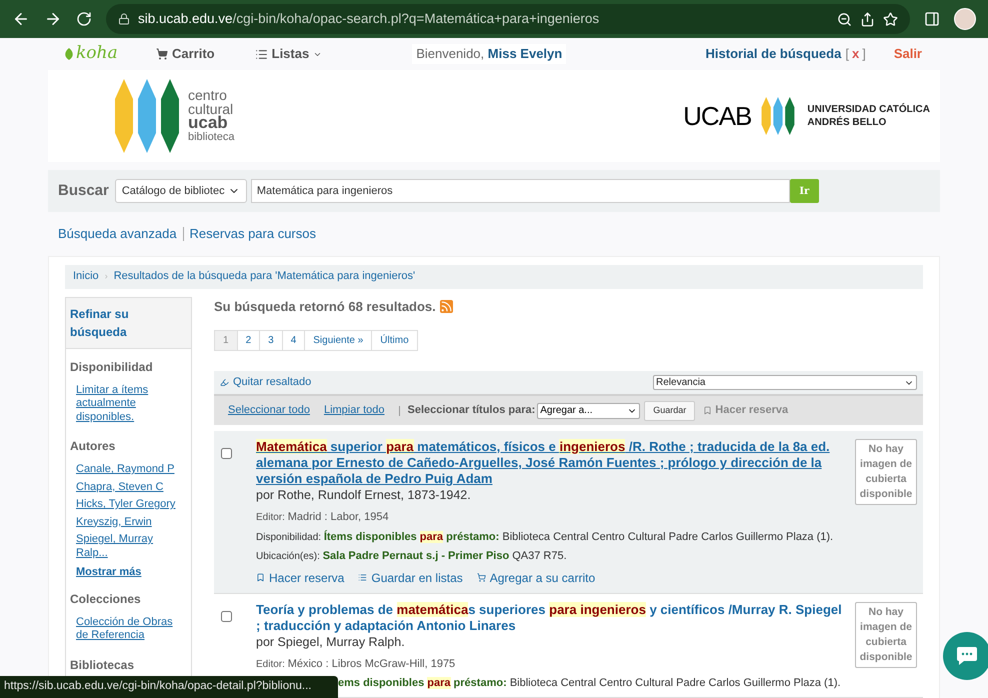  Describe the element at coordinates (84, 19) in the screenshot. I see `reload-icon` at that location.